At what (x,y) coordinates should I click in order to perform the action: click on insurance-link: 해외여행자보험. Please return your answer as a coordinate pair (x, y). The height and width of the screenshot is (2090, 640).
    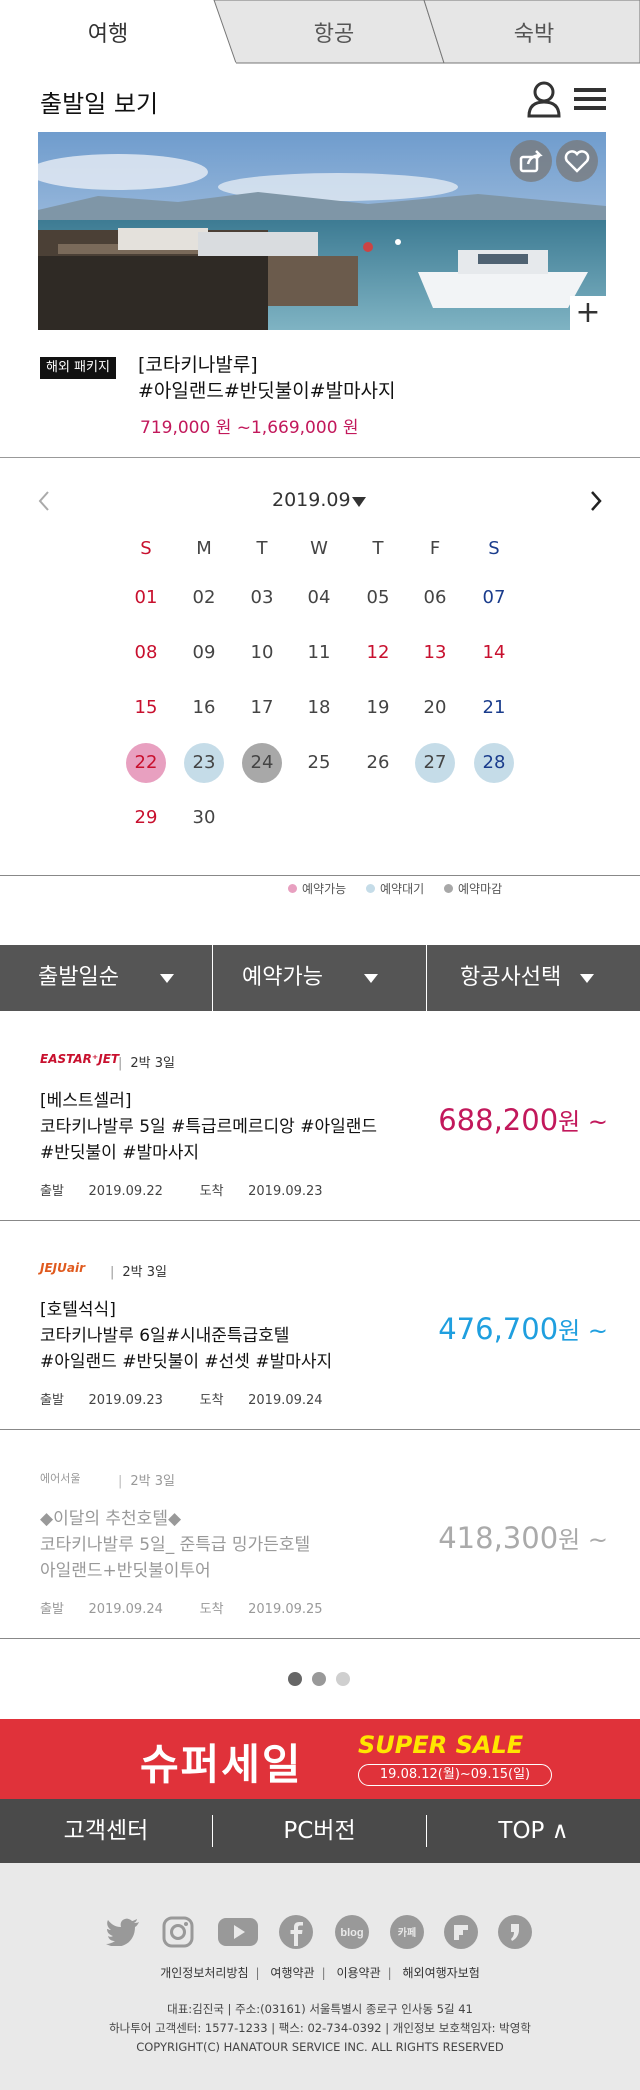
    Looking at the image, I should click on (441, 1973).